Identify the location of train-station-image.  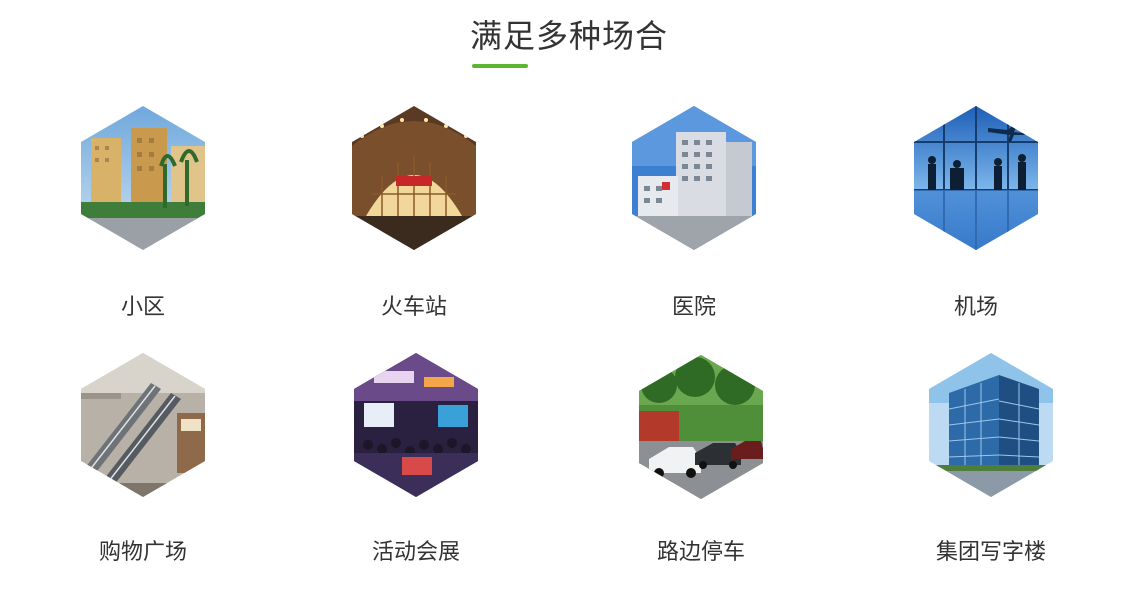
(414, 178).